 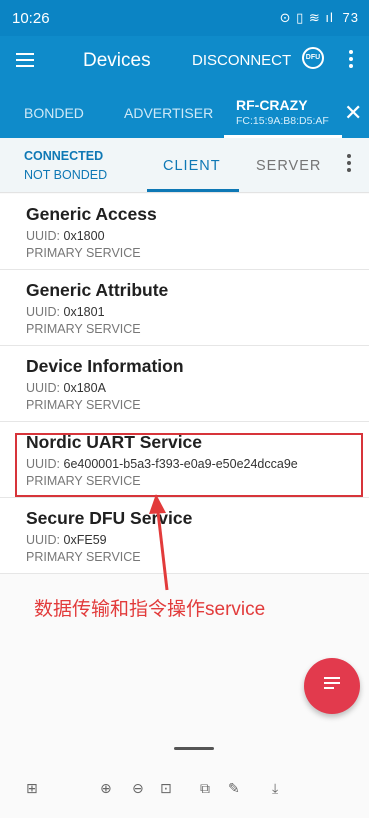 What do you see at coordinates (138, 788) in the screenshot?
I see `zoom-out-icon: ⊖` at bounding box center [138, 788].